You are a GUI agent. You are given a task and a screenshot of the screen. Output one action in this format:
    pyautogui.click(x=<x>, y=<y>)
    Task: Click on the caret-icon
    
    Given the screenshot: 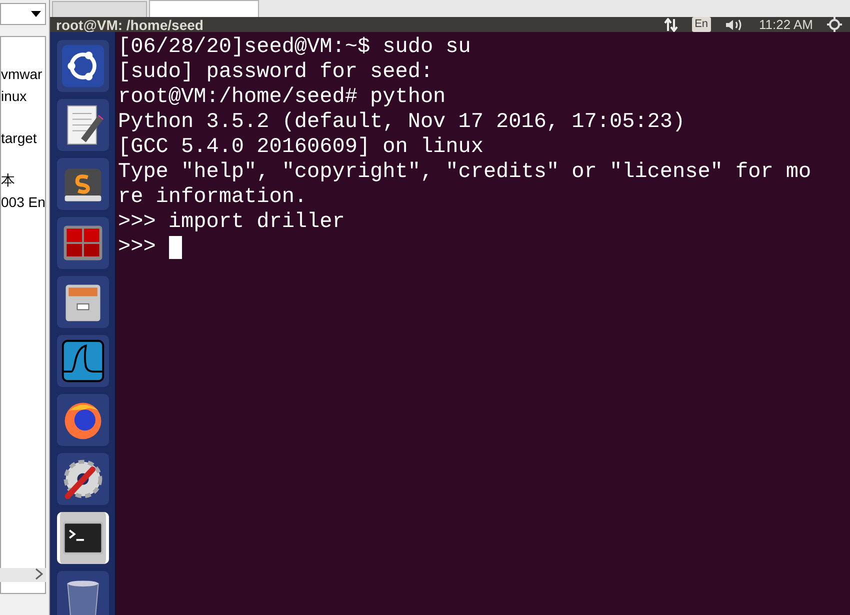 What is the action you would take?
    pyautogui.click(x=36, y=14)
    